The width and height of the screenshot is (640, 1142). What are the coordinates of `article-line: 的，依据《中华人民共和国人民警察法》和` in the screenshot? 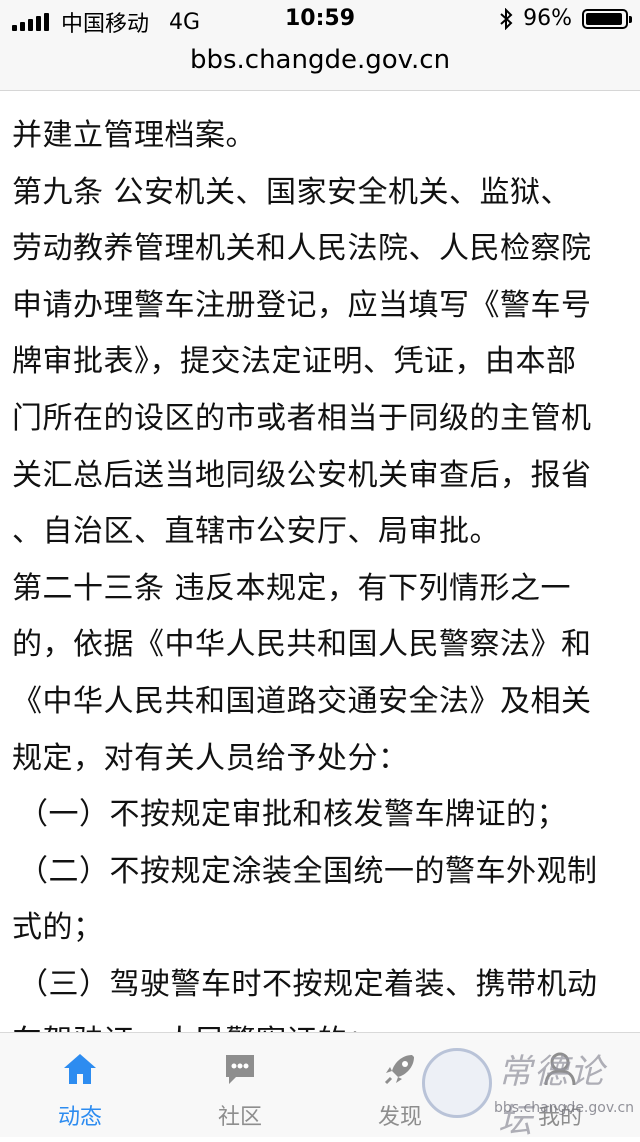 It's located at (302, 645).